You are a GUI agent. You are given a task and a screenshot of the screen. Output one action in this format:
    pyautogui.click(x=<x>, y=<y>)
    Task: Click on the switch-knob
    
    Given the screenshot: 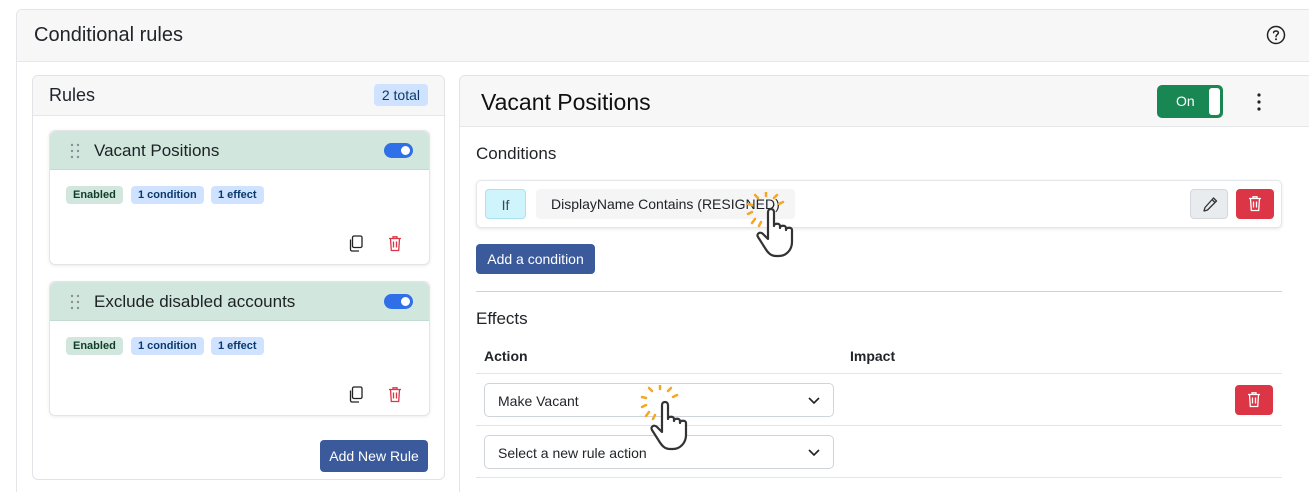 What is the action you would take?
    pyautogui.click(x=1214, y=101)
    